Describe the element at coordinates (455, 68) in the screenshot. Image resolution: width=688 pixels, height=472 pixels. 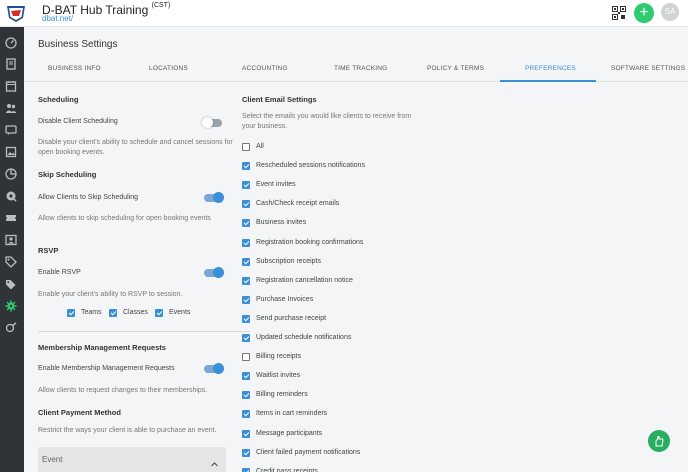
I see `tab-policy-terms: POLICY & TERMS` at that location.